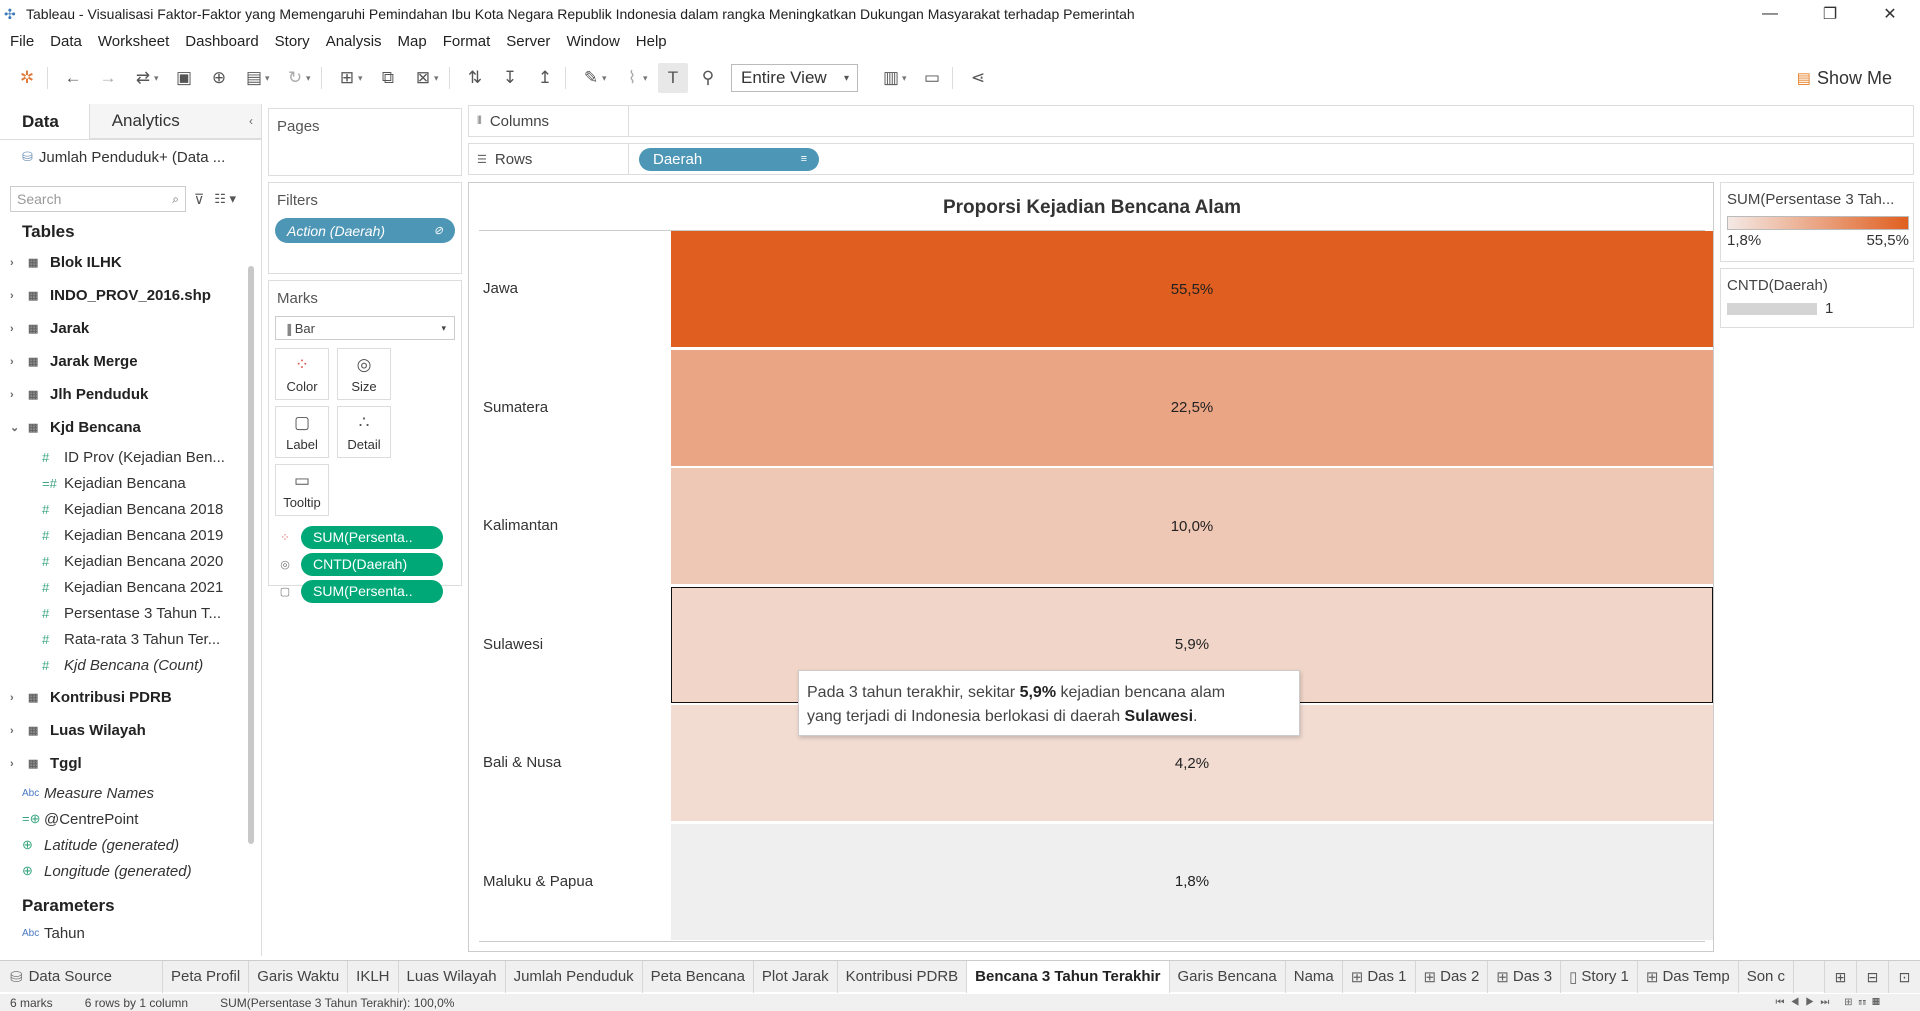 The height and width of the screenshot is (1011, 1920). What do you see at coordinates (292, 41) in the screenshot?
I see `menu-story: Story` at bounding box center [292, 41].